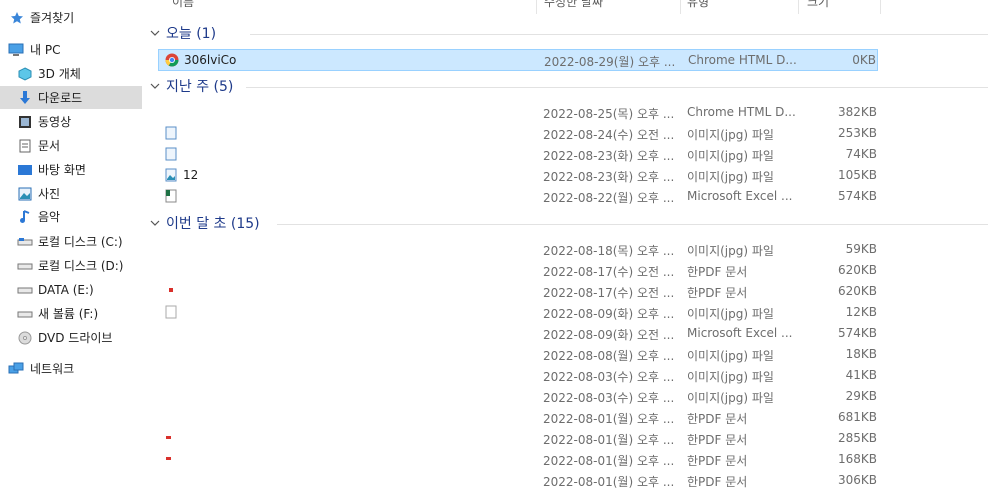  Describe the element at coordinates (71, 17) in the screenshot. I see `nav-quick-access: 즐겨찾기` at that location.